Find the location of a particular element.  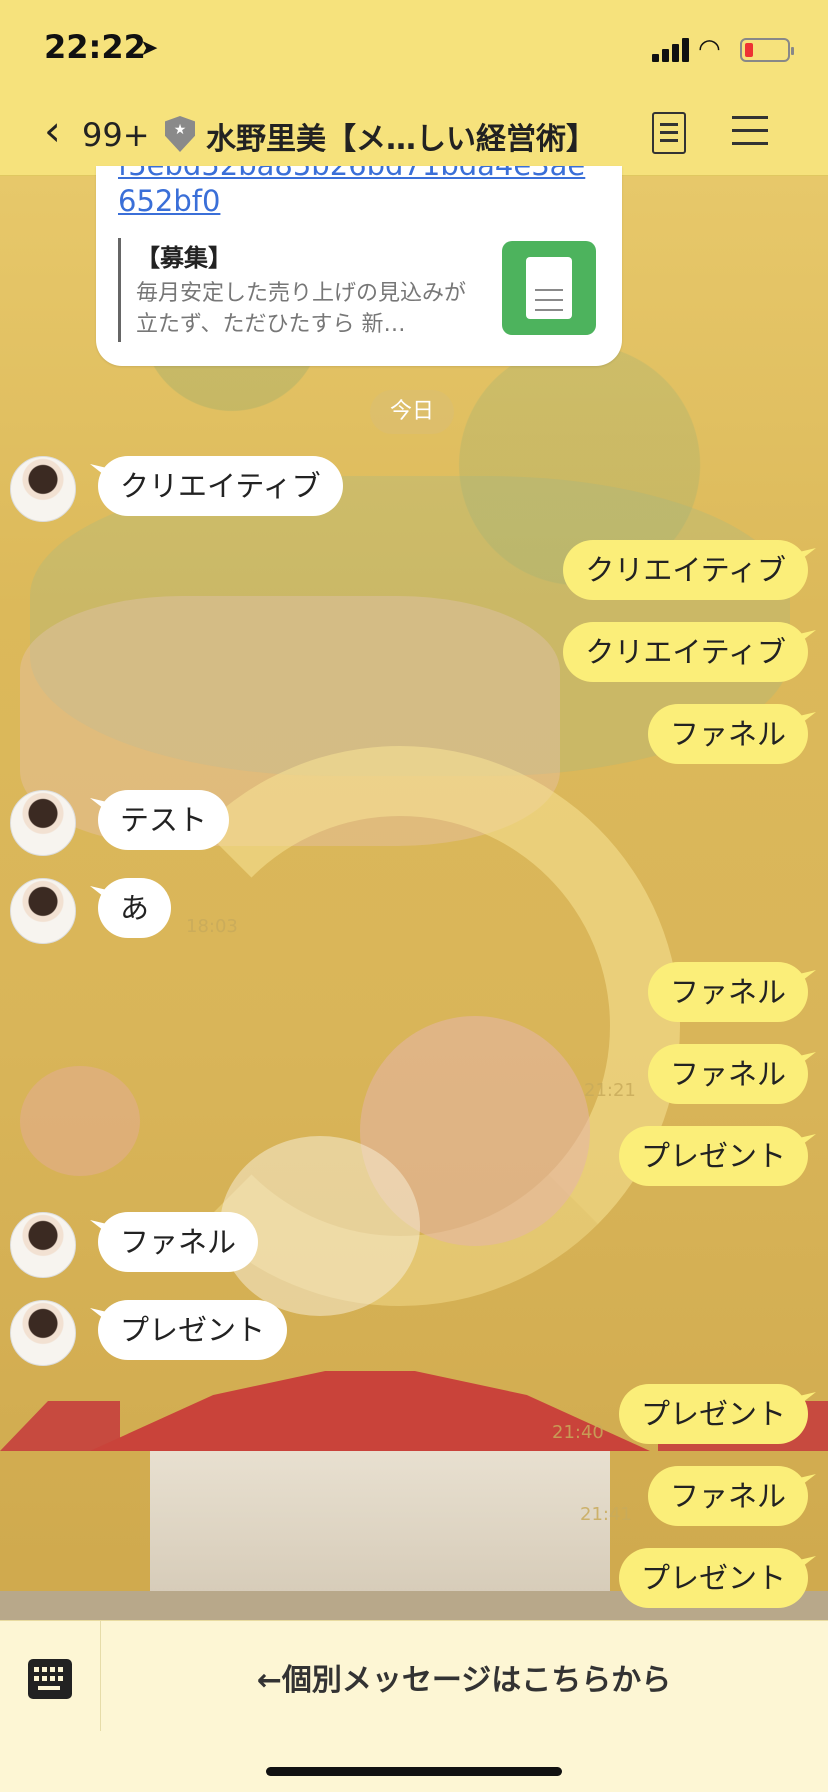

unread-count: 99+ is located at coordinates (116, 135).